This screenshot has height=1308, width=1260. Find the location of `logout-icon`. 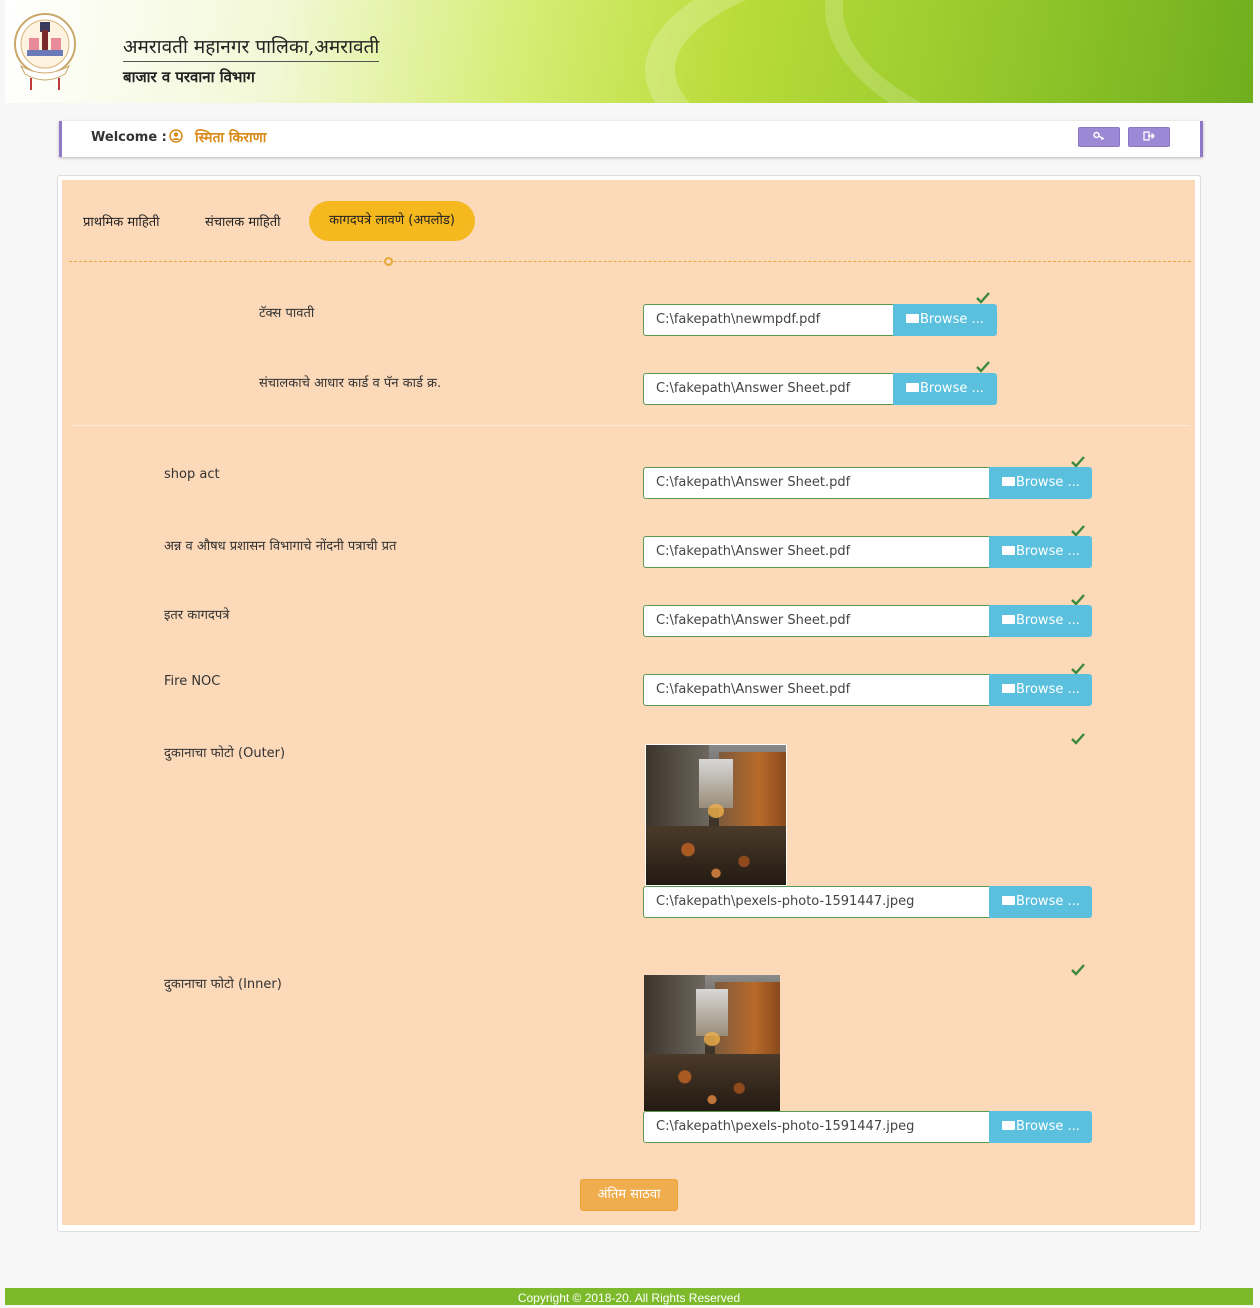

logout-icon is located at coordinates (1149, 136).